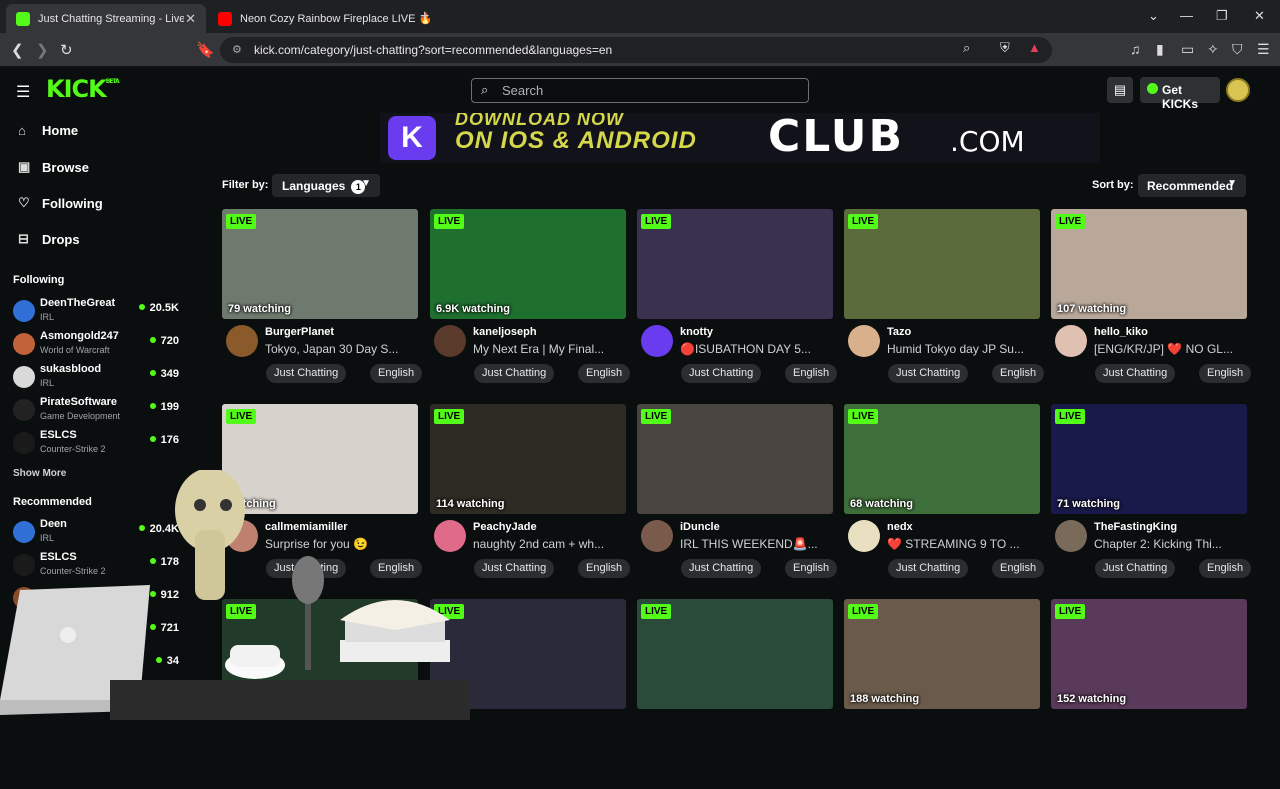 This screenshot has width=1280, height=789. I want to click on languages-filter-button: Languages 1 ▼, so click(326, 185).